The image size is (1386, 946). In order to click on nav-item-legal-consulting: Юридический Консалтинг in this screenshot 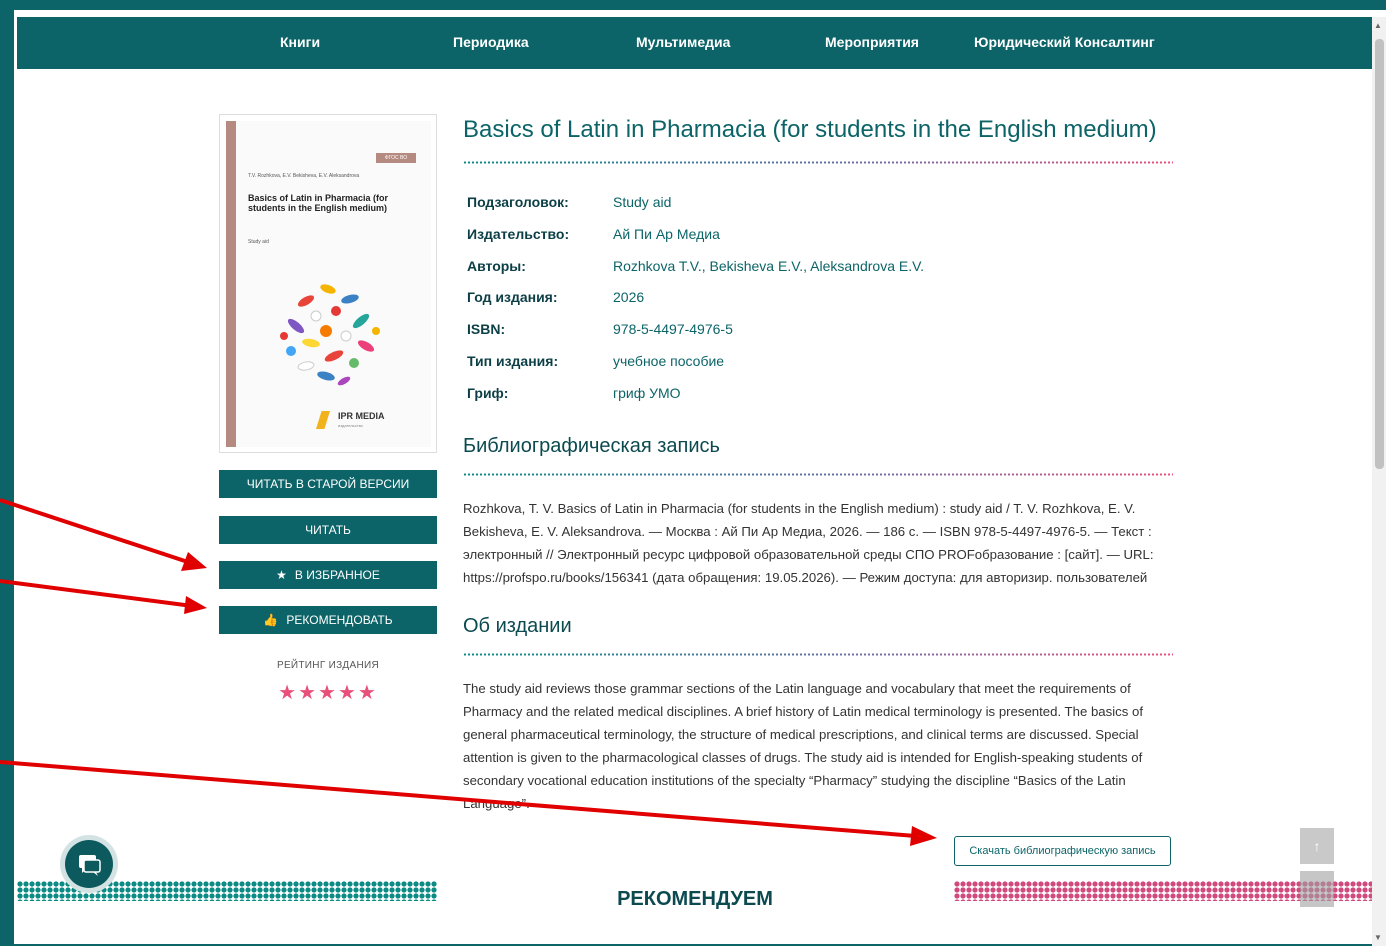, I will do `click(1064, 42)`.